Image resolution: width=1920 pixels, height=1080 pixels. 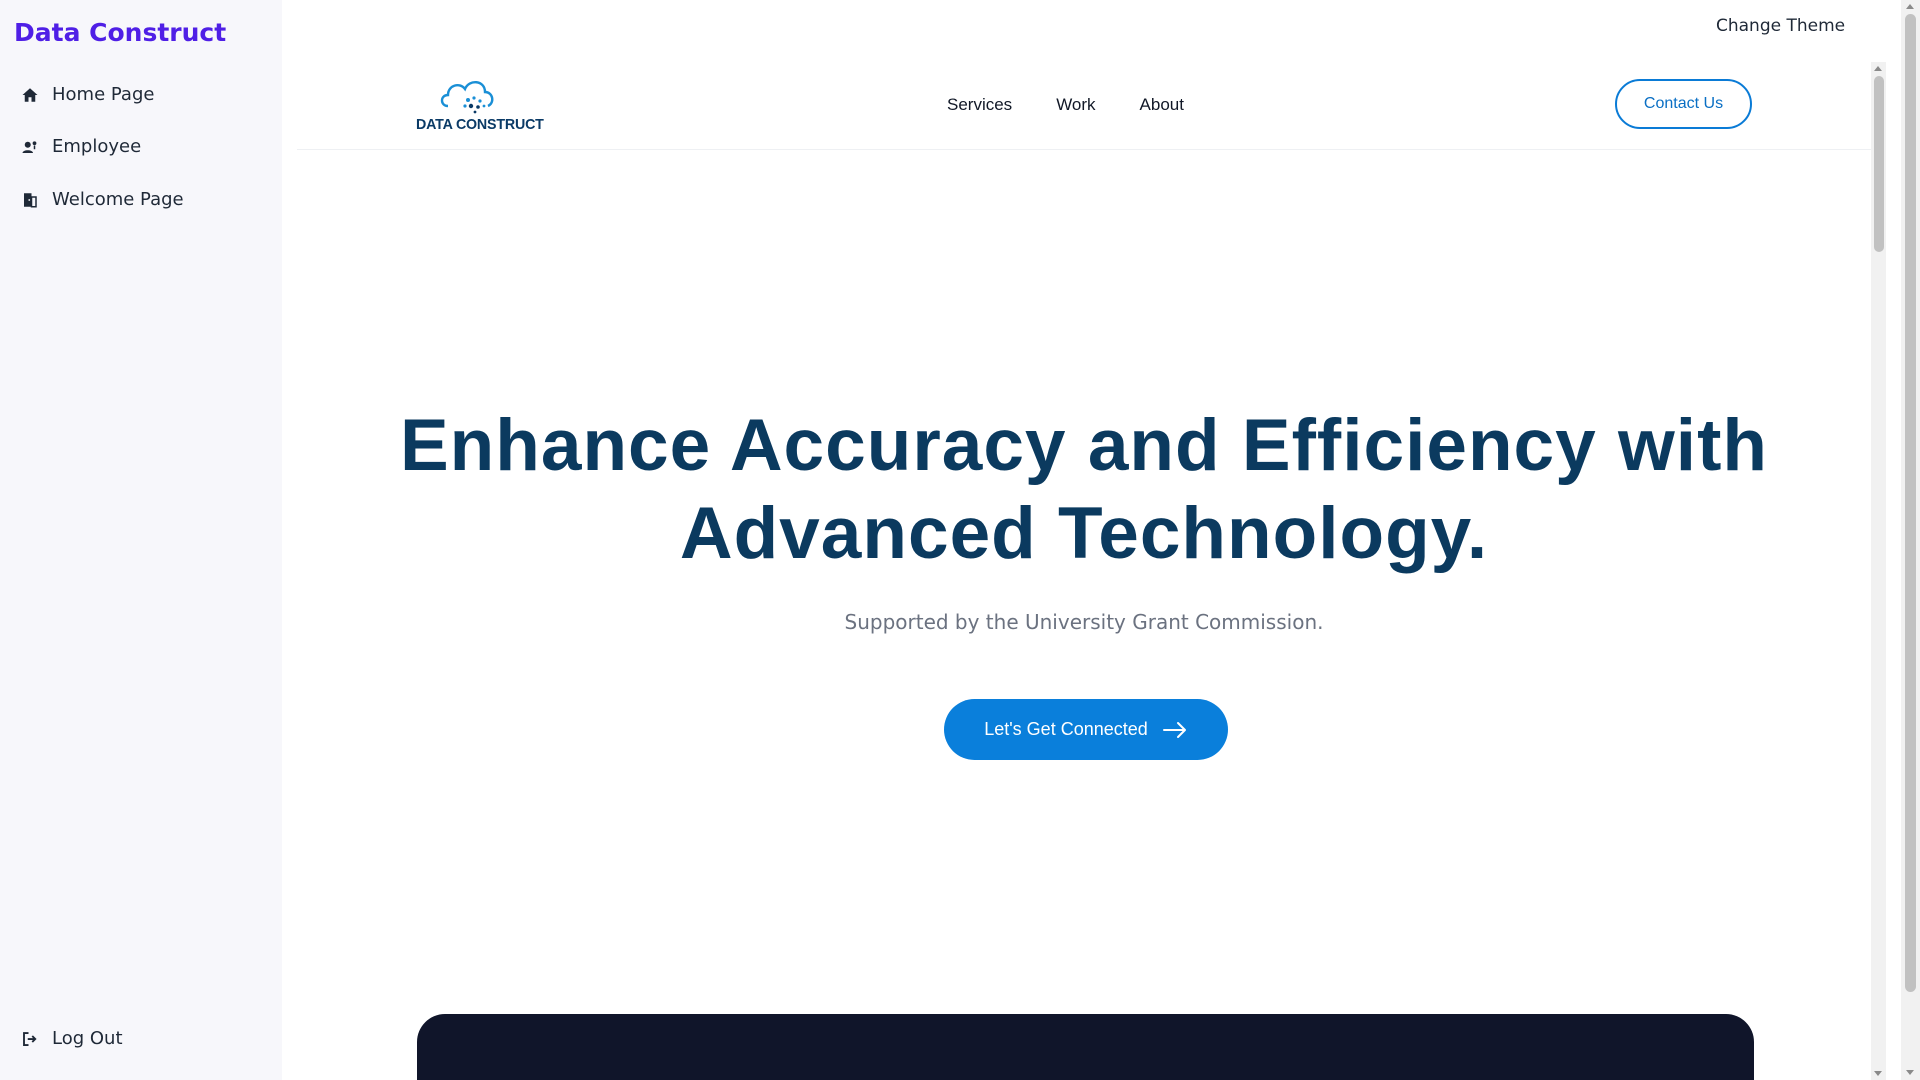 What do you see at coordinates (480, 124) in the screenshot?
I see `logo-text: DATA CONSTRUCT` at bounding box center [480, 124].